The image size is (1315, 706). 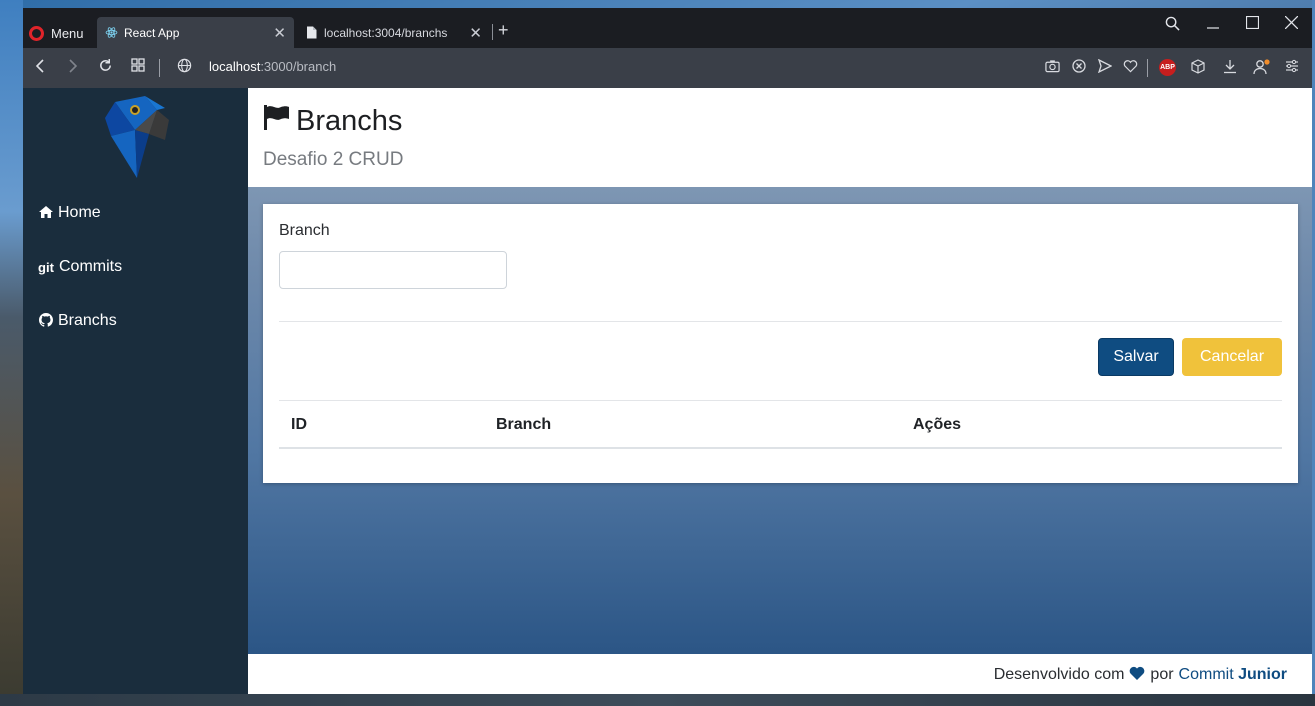 I want to click on forward-icon, so click(x=73, y=68).